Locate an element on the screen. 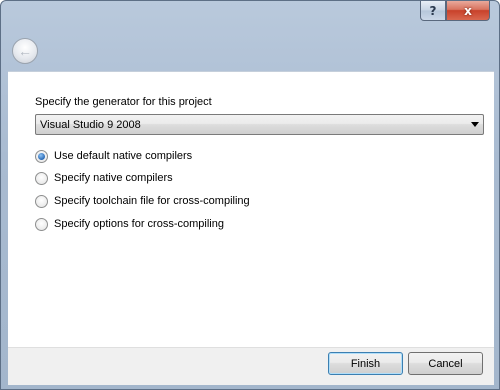  close-icon: x is located at coordinates (468, 10).